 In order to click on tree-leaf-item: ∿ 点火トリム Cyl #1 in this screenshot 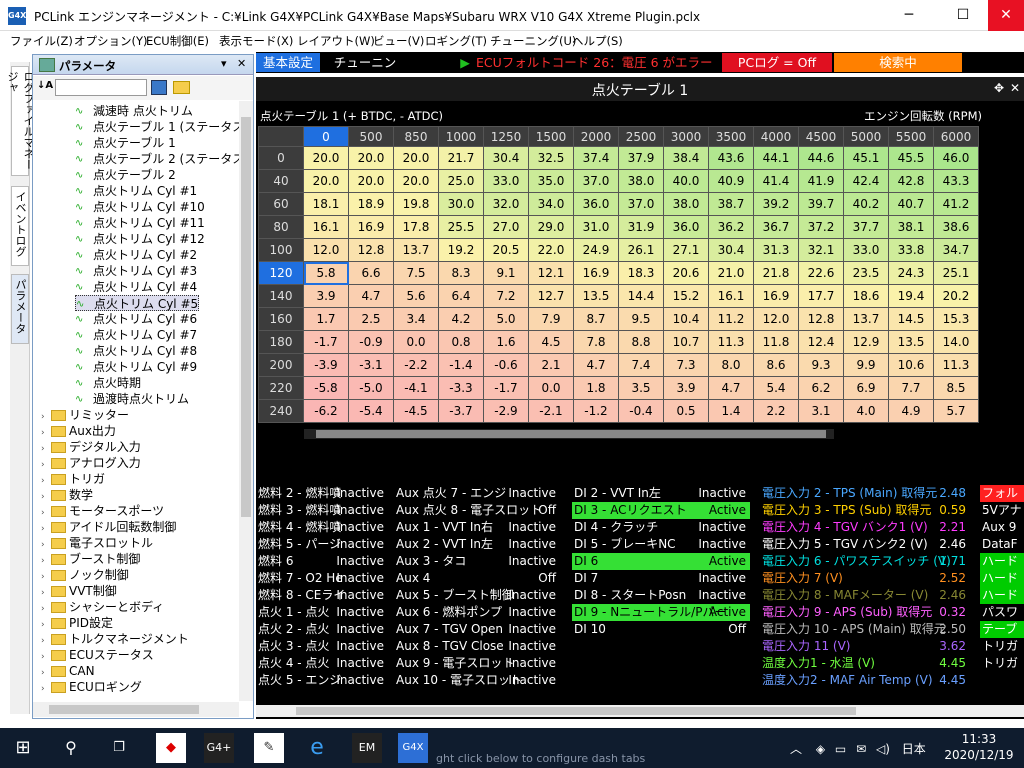, I will do `click(136, 191)`.